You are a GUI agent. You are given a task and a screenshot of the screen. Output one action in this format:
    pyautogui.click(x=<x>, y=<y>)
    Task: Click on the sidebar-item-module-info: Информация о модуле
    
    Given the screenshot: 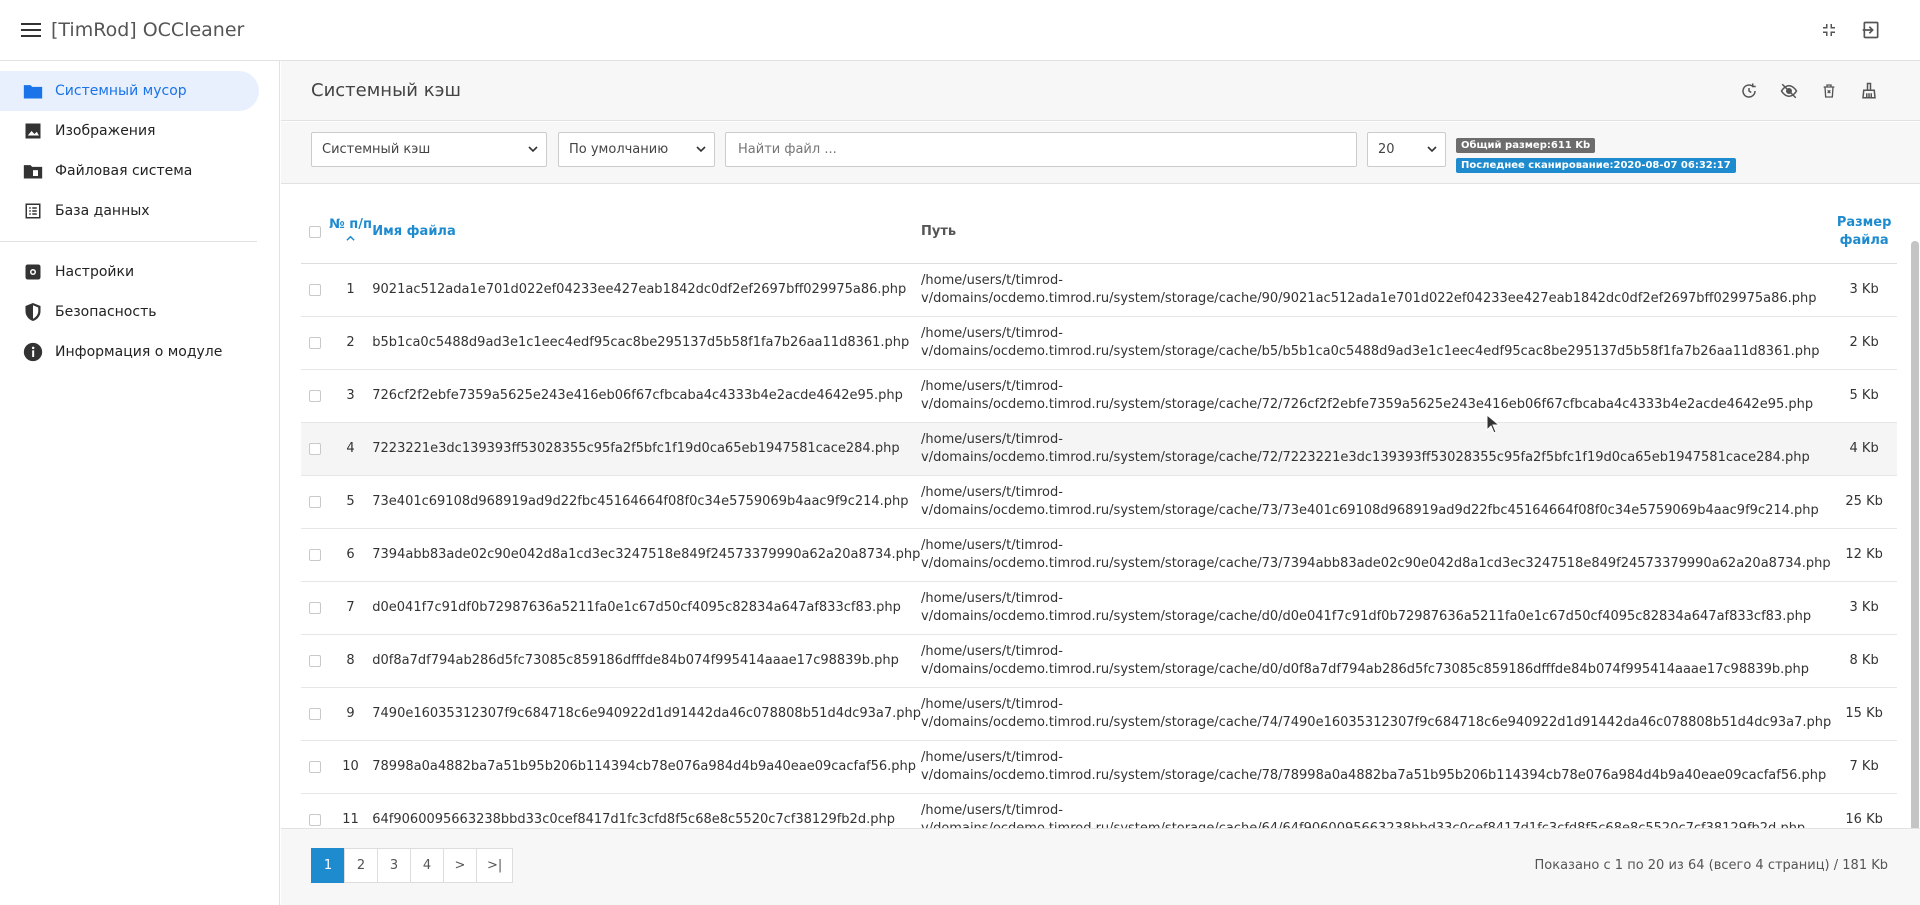 What is the action you would take?
    pyautogui.click(x=129, y=352)
    